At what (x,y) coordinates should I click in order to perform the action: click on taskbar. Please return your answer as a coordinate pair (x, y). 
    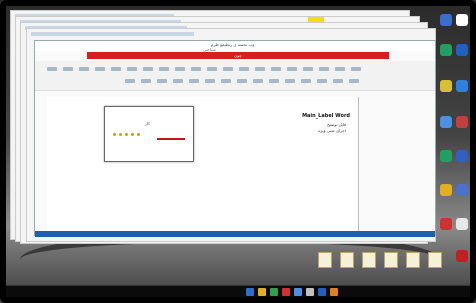
    Looking at the image, I should click on (238, 291).